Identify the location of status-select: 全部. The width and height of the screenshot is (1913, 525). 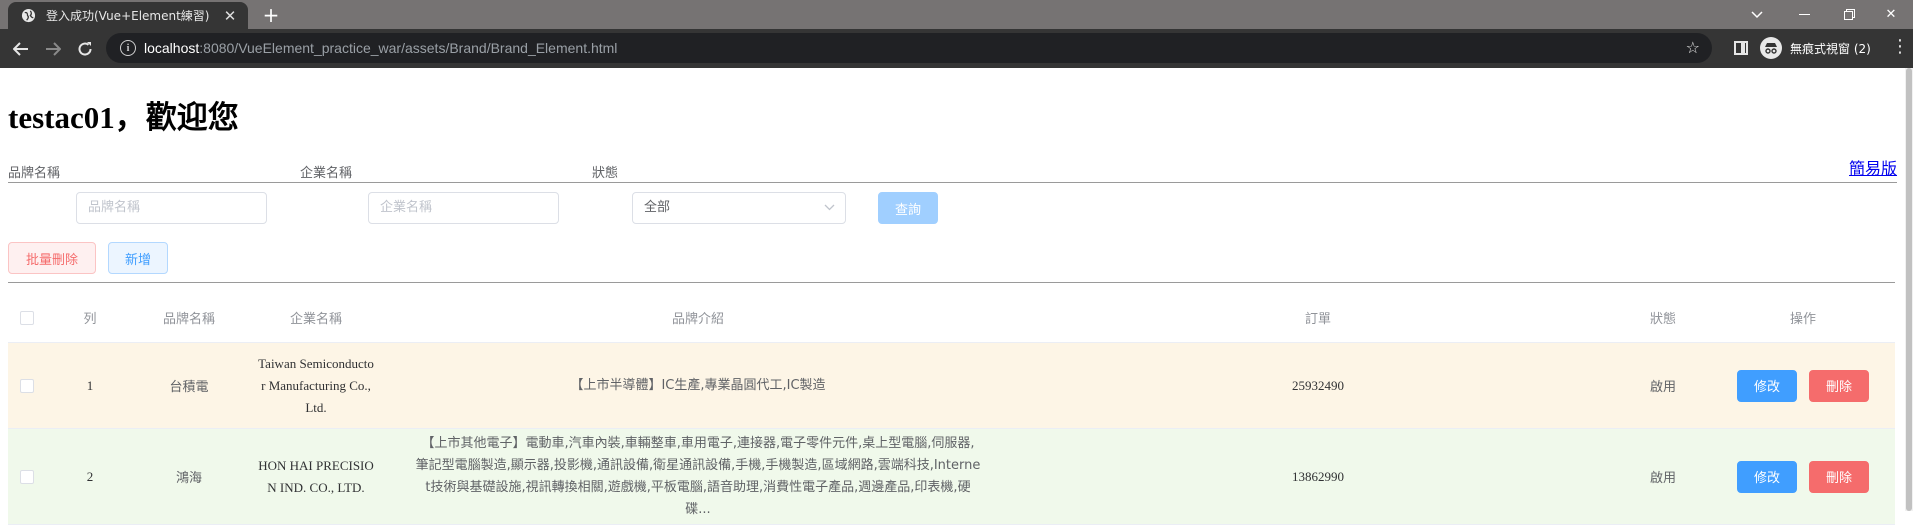
(739, 208).